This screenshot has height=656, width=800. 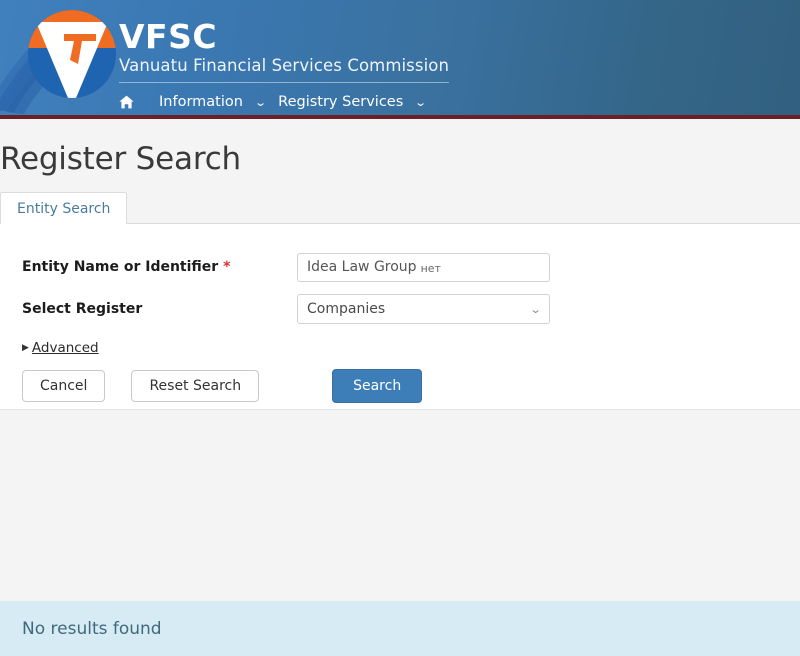 I want to click on reset-search-button: Reset Search, so click(x=195, y=386).